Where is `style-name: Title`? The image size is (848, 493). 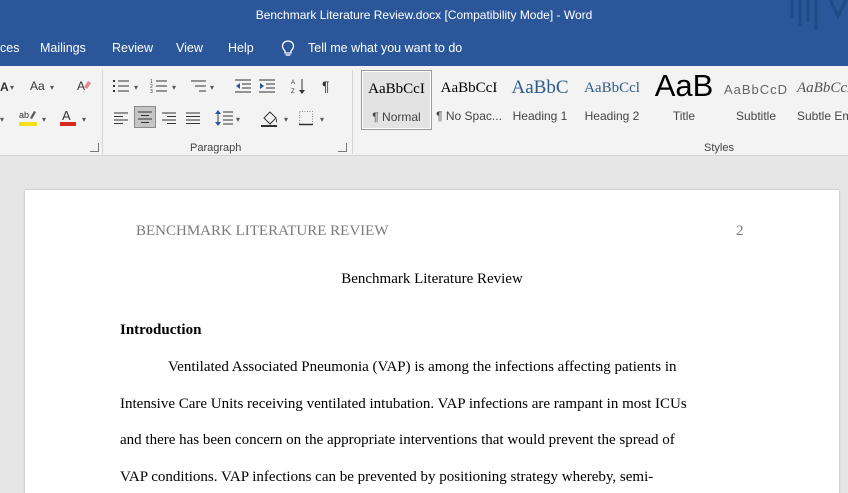
style-name: Title is located at coordinates (684, 116).